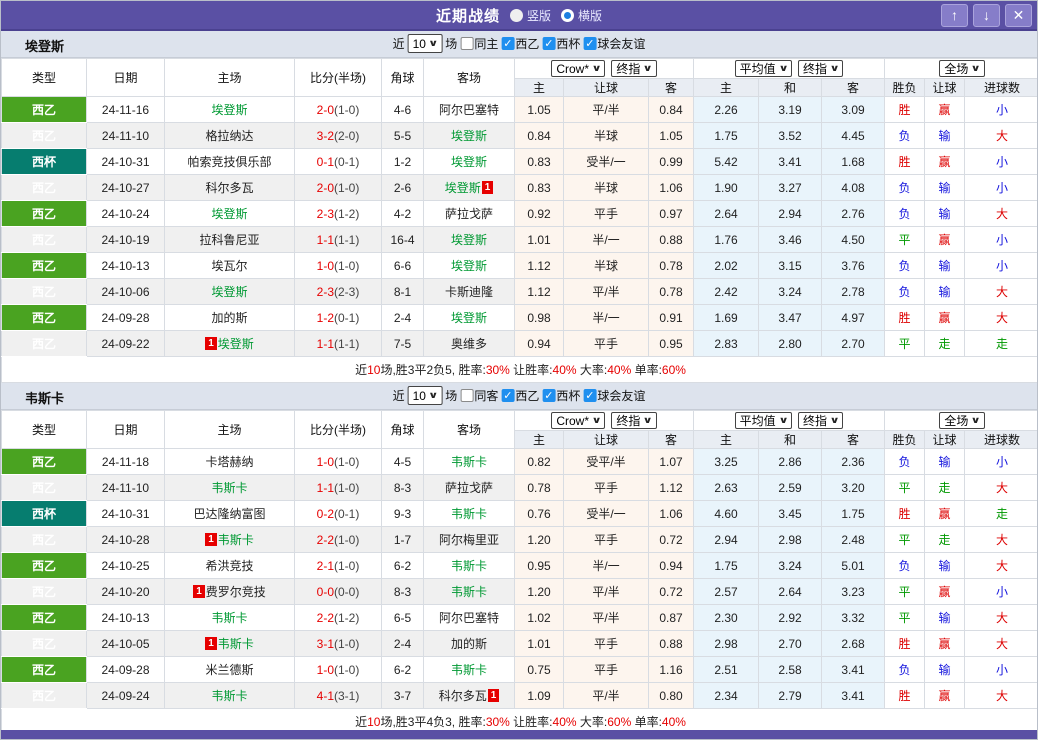  I want to click on summary-stat-label: 近, so click(361, 370).